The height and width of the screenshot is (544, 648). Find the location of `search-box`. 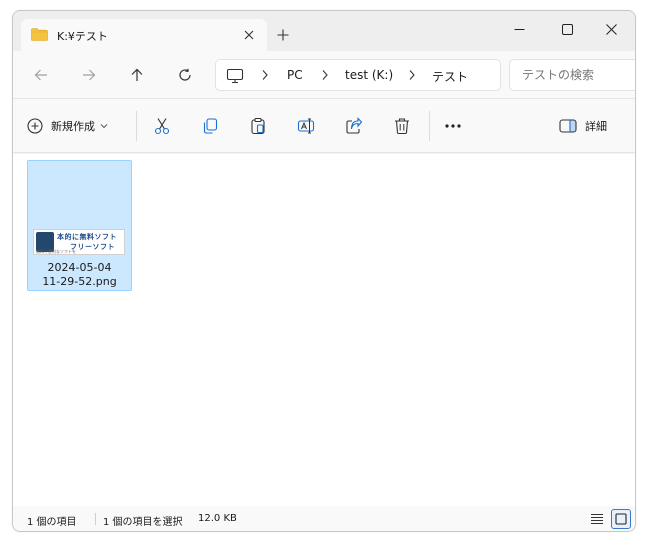

search-box is located at coordinates (572, 75).